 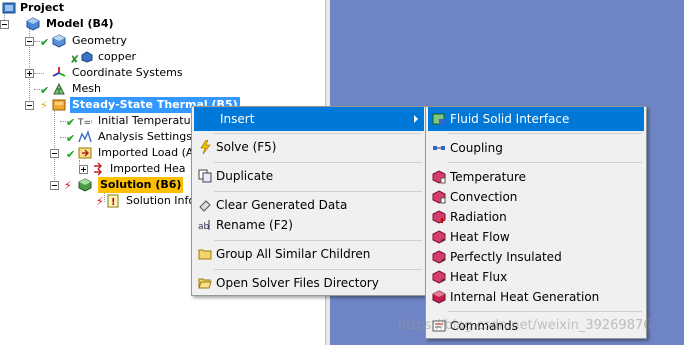 I want to click on tree-item-label: Imported Hea, so click(x=148, y=168).